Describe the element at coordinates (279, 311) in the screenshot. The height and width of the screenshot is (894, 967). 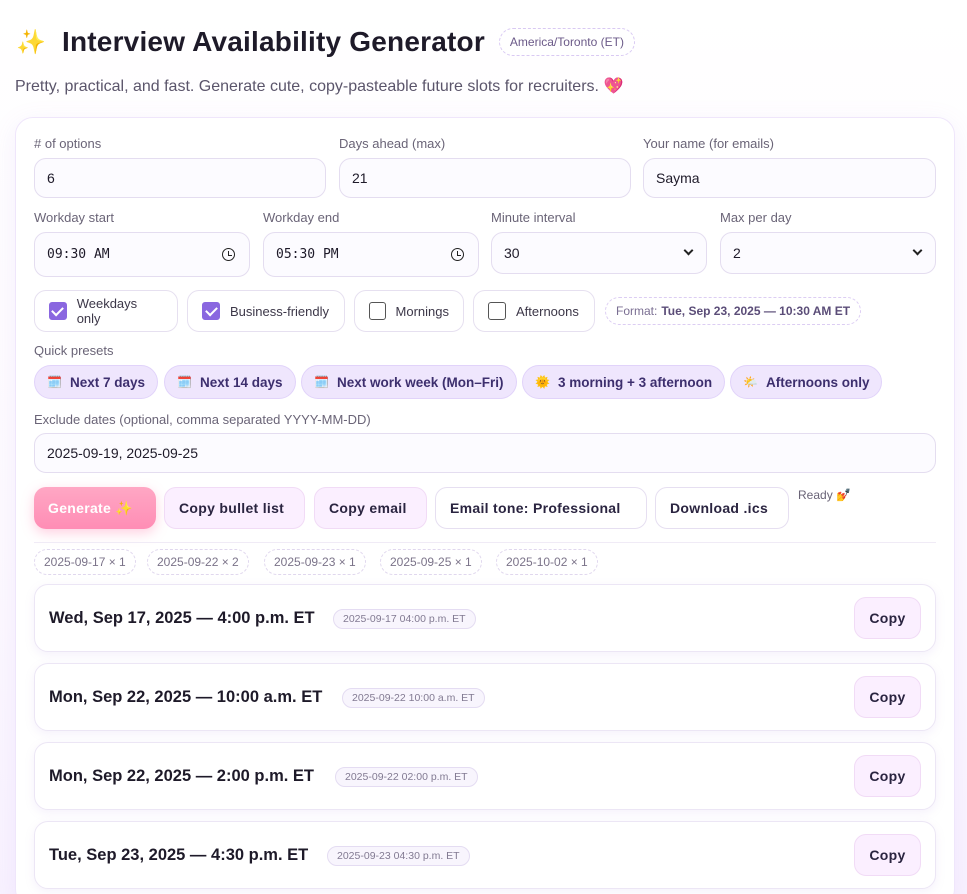
I see `business-friendly-label: Business-friendly` at that location.